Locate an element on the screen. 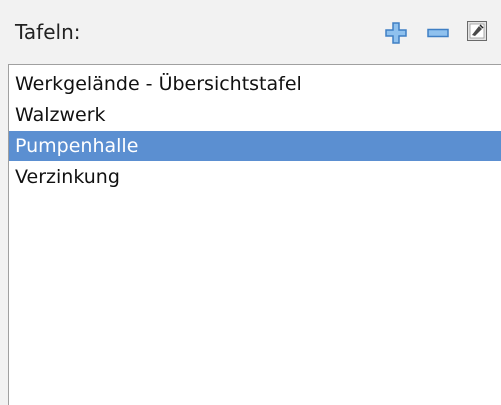 The image size is (501, 405). add-button is located at coordinates (396, 33).